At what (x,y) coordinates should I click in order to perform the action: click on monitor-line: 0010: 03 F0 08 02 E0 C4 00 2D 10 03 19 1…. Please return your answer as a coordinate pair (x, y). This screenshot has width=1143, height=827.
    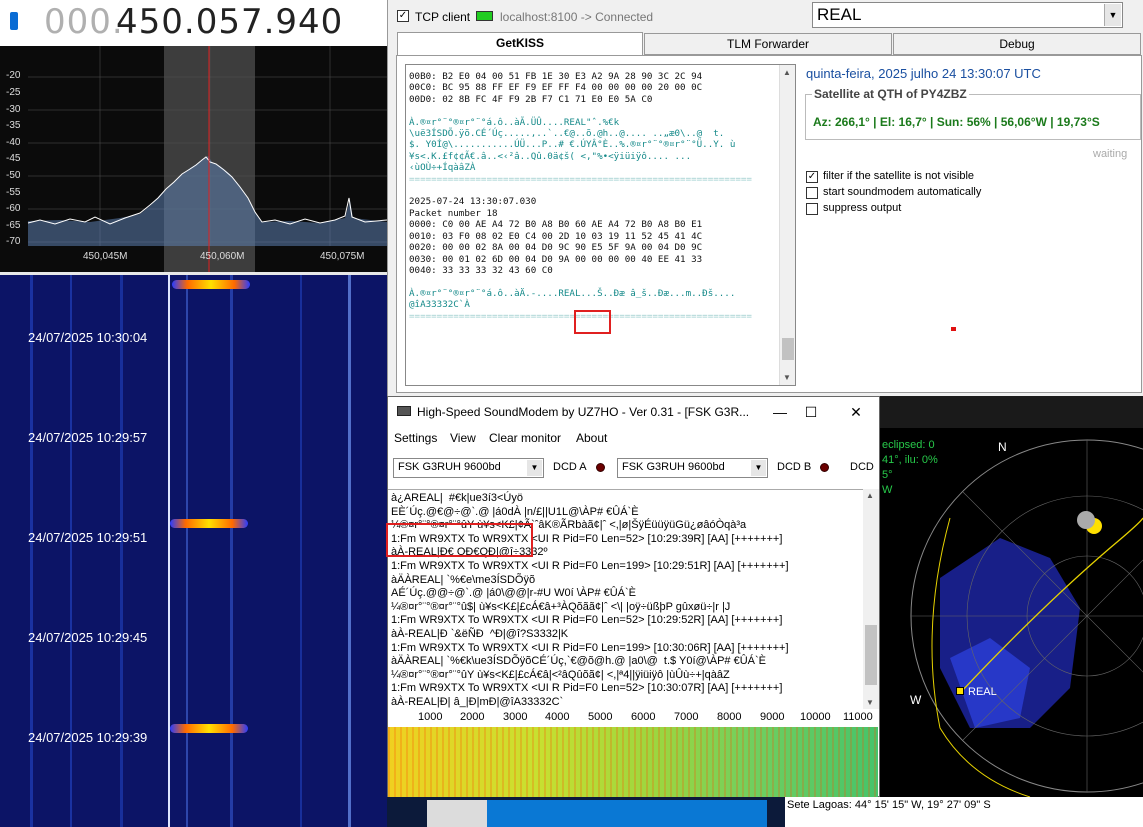
    Looking at the image, I should click on (556, 236).